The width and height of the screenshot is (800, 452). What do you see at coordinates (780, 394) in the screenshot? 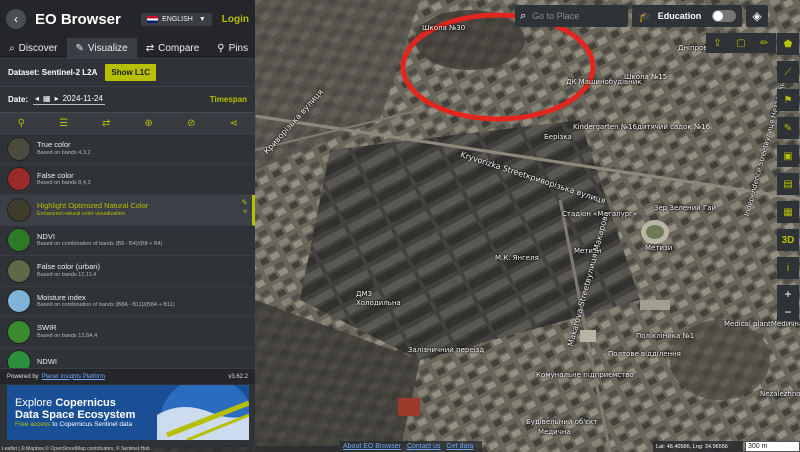
I see `map-label: Nezalezhnosti` at bounding box center [780, 394].